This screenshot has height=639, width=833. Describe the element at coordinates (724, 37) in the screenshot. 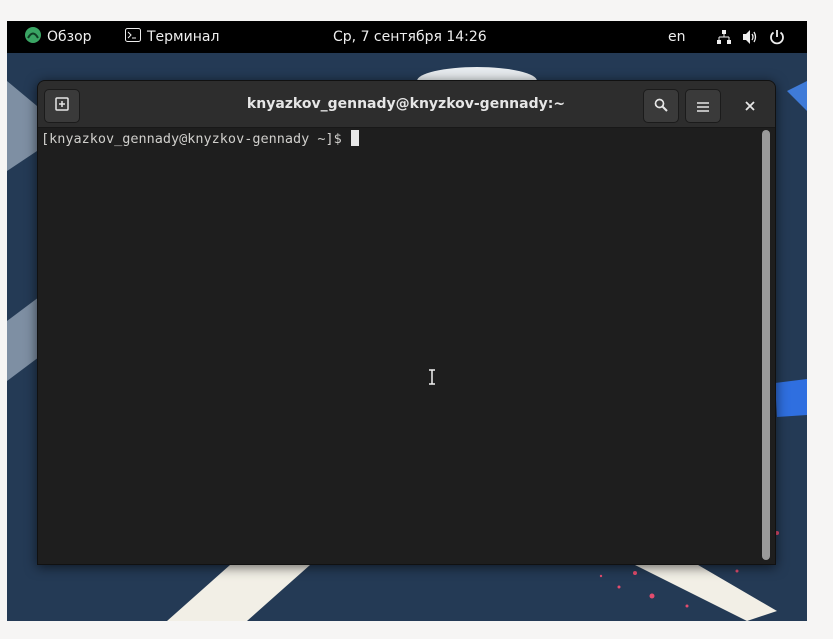

I see `network-icon` at that location.